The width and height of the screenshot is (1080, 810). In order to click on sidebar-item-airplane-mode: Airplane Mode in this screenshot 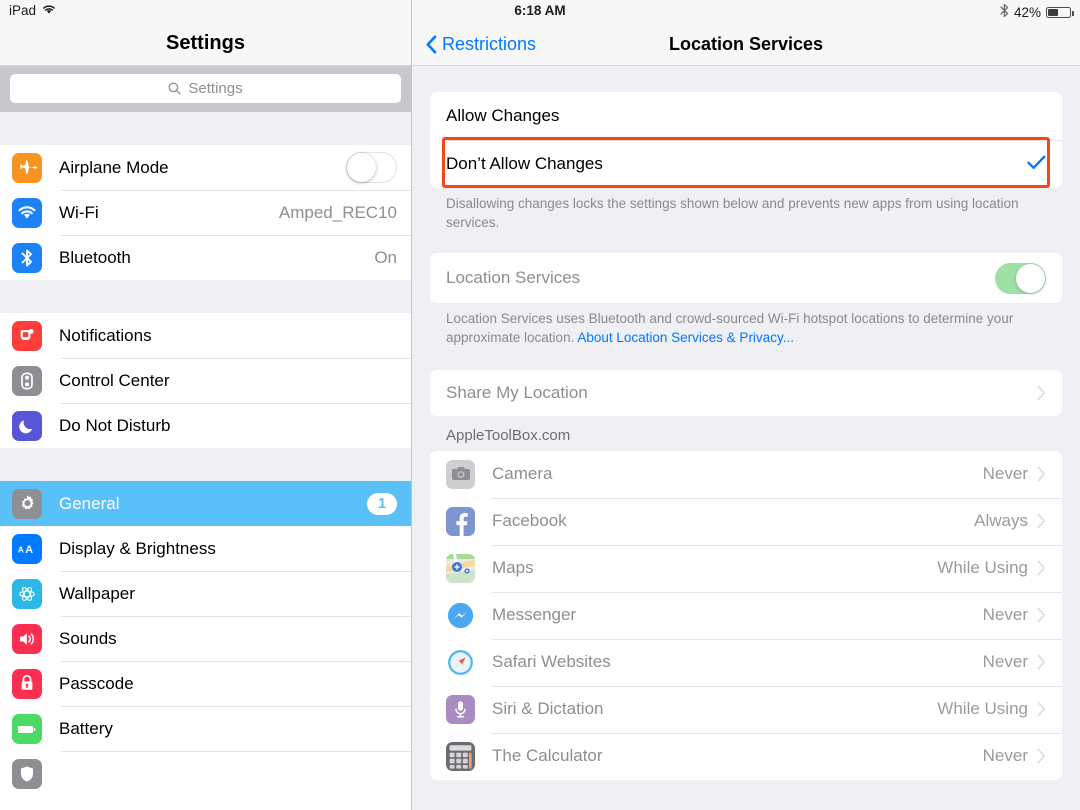, I will do `click(205, 167)`.